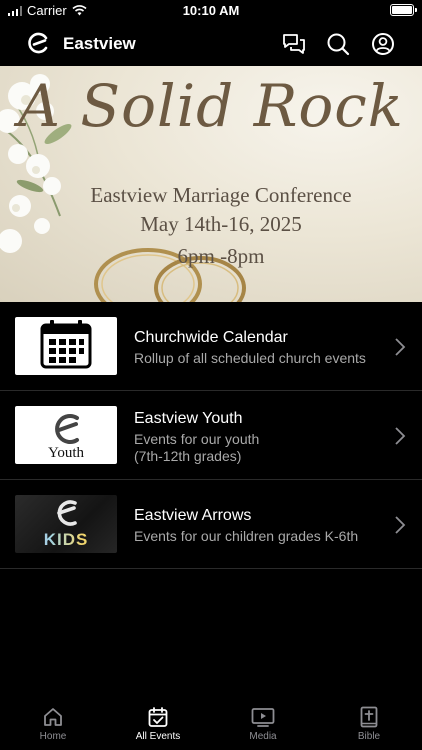 The height and width of the screenshot is (750, 422). I want to click on tab-label: Home, so click(53, 736).